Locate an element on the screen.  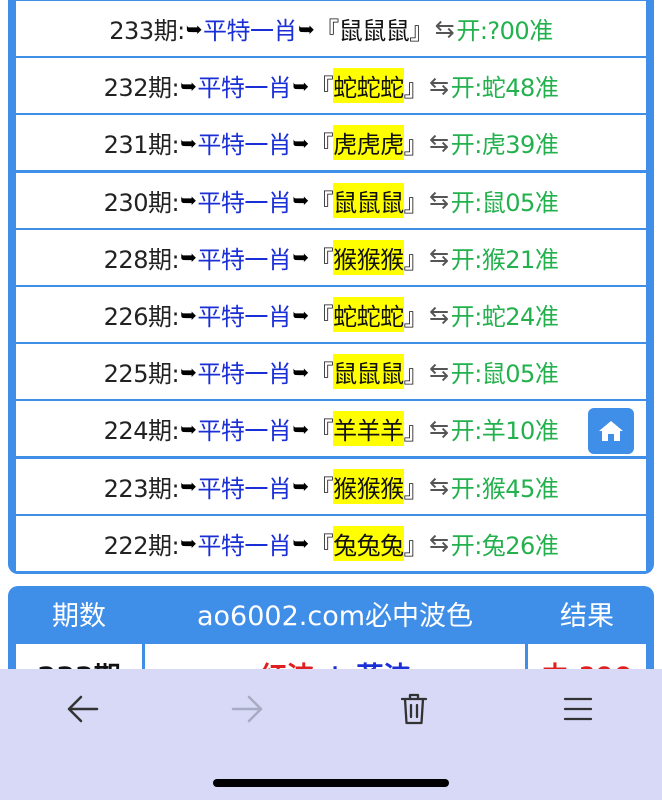
draw-result: 开:羊10准 is located at coordinates (504, 431).